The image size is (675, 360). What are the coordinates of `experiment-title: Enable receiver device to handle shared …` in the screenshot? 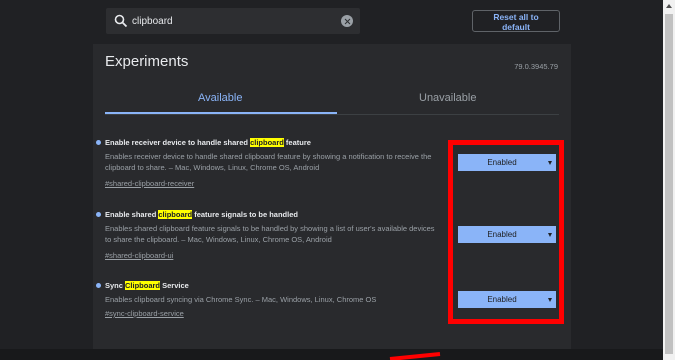 It's located at (208, 142).